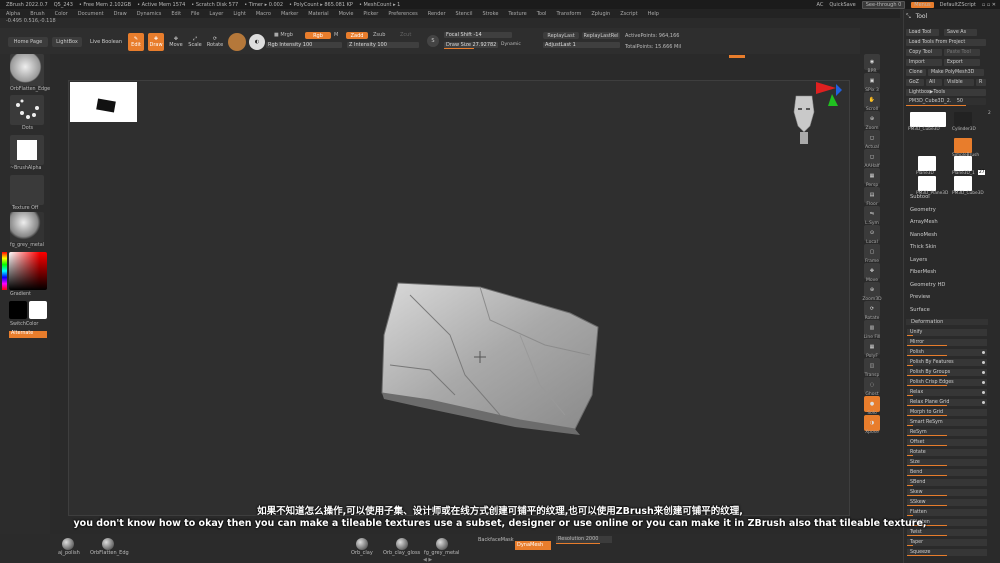 Image resolution: width=1000 pixels, height=563 pixels. I want to click on view-transp-button: ◫, so click(872, 366).